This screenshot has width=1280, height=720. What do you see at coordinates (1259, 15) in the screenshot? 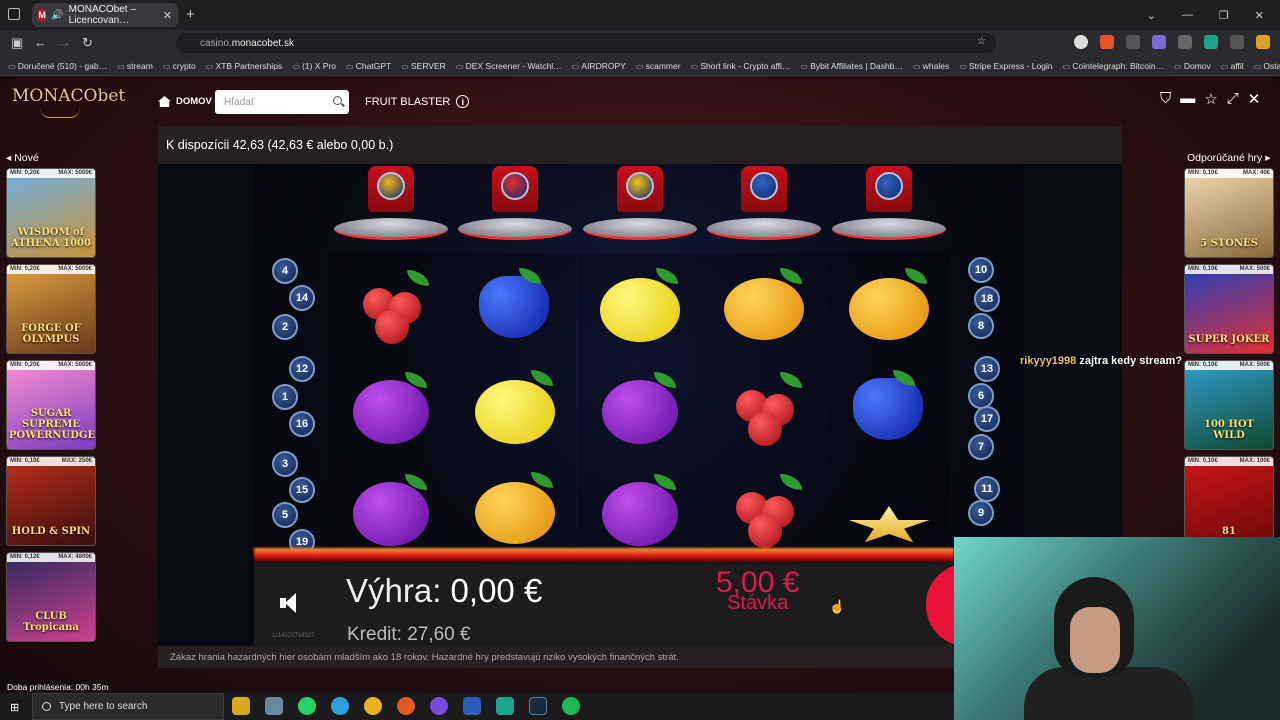
I see `close-window-icon: ✕` at bounding box center [1259, 15].